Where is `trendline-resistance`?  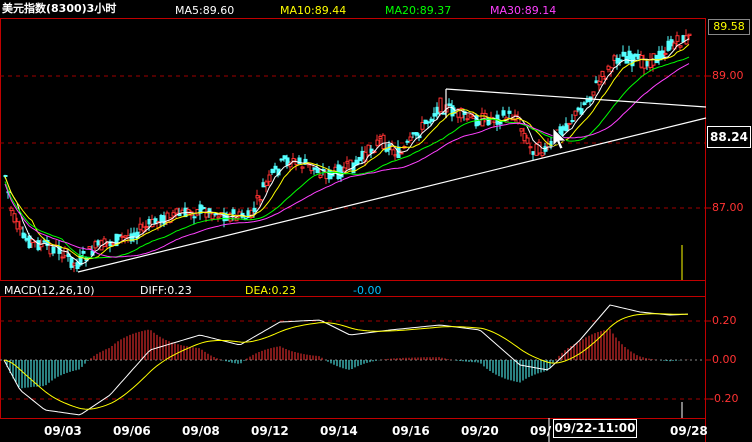 trendline-resistance is located at coordinates (576, 98).